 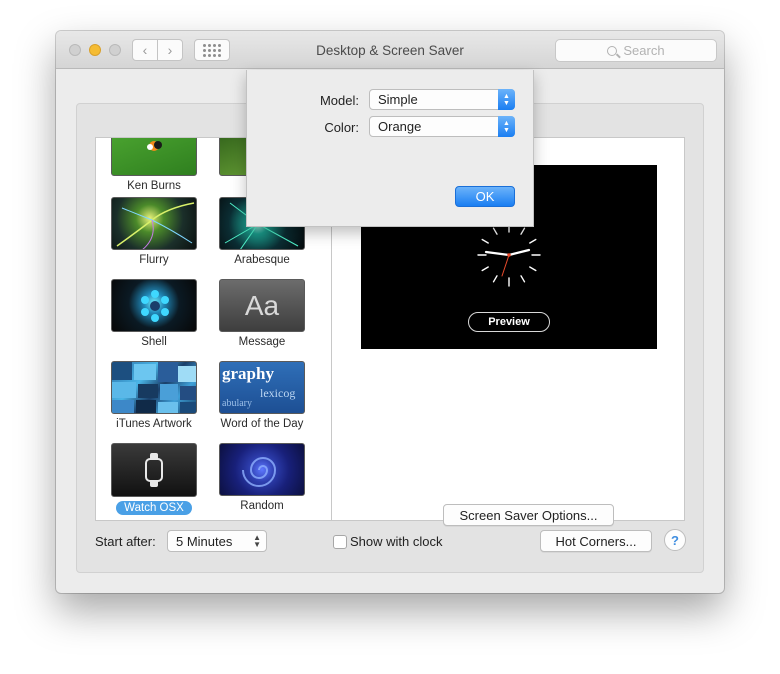 I want to click on saver-item-itunes-artwork: iTunes Artwork, so click(x=154, y=395).